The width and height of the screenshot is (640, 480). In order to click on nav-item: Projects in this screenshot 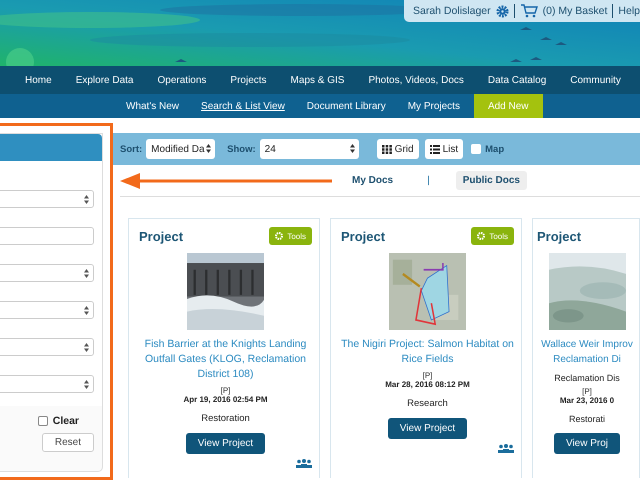, I will do `click(248, 80)`.